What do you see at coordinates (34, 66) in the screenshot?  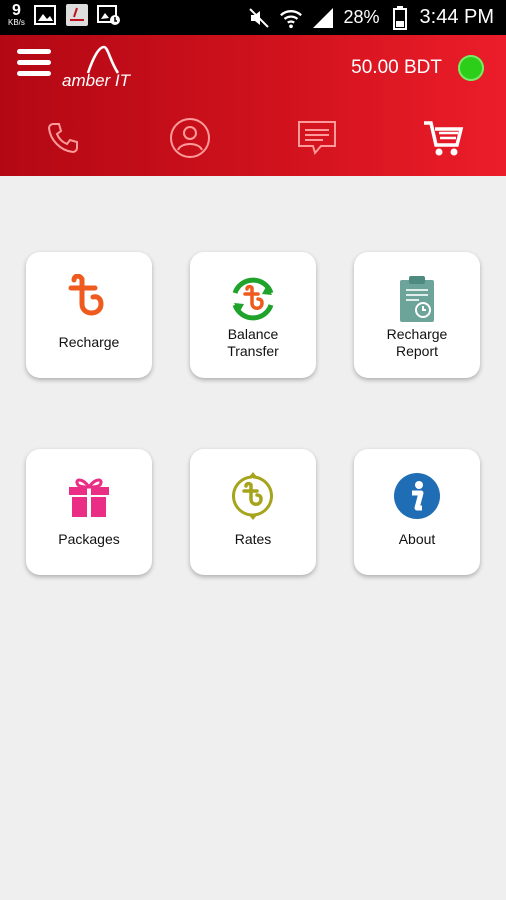 I see `menu-button` at bounding box center [34, 66].